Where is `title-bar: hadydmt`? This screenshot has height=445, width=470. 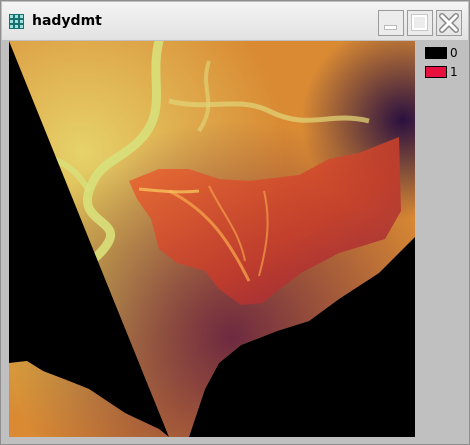 title-bar: hadydmt is located at coordinates (235, 21).